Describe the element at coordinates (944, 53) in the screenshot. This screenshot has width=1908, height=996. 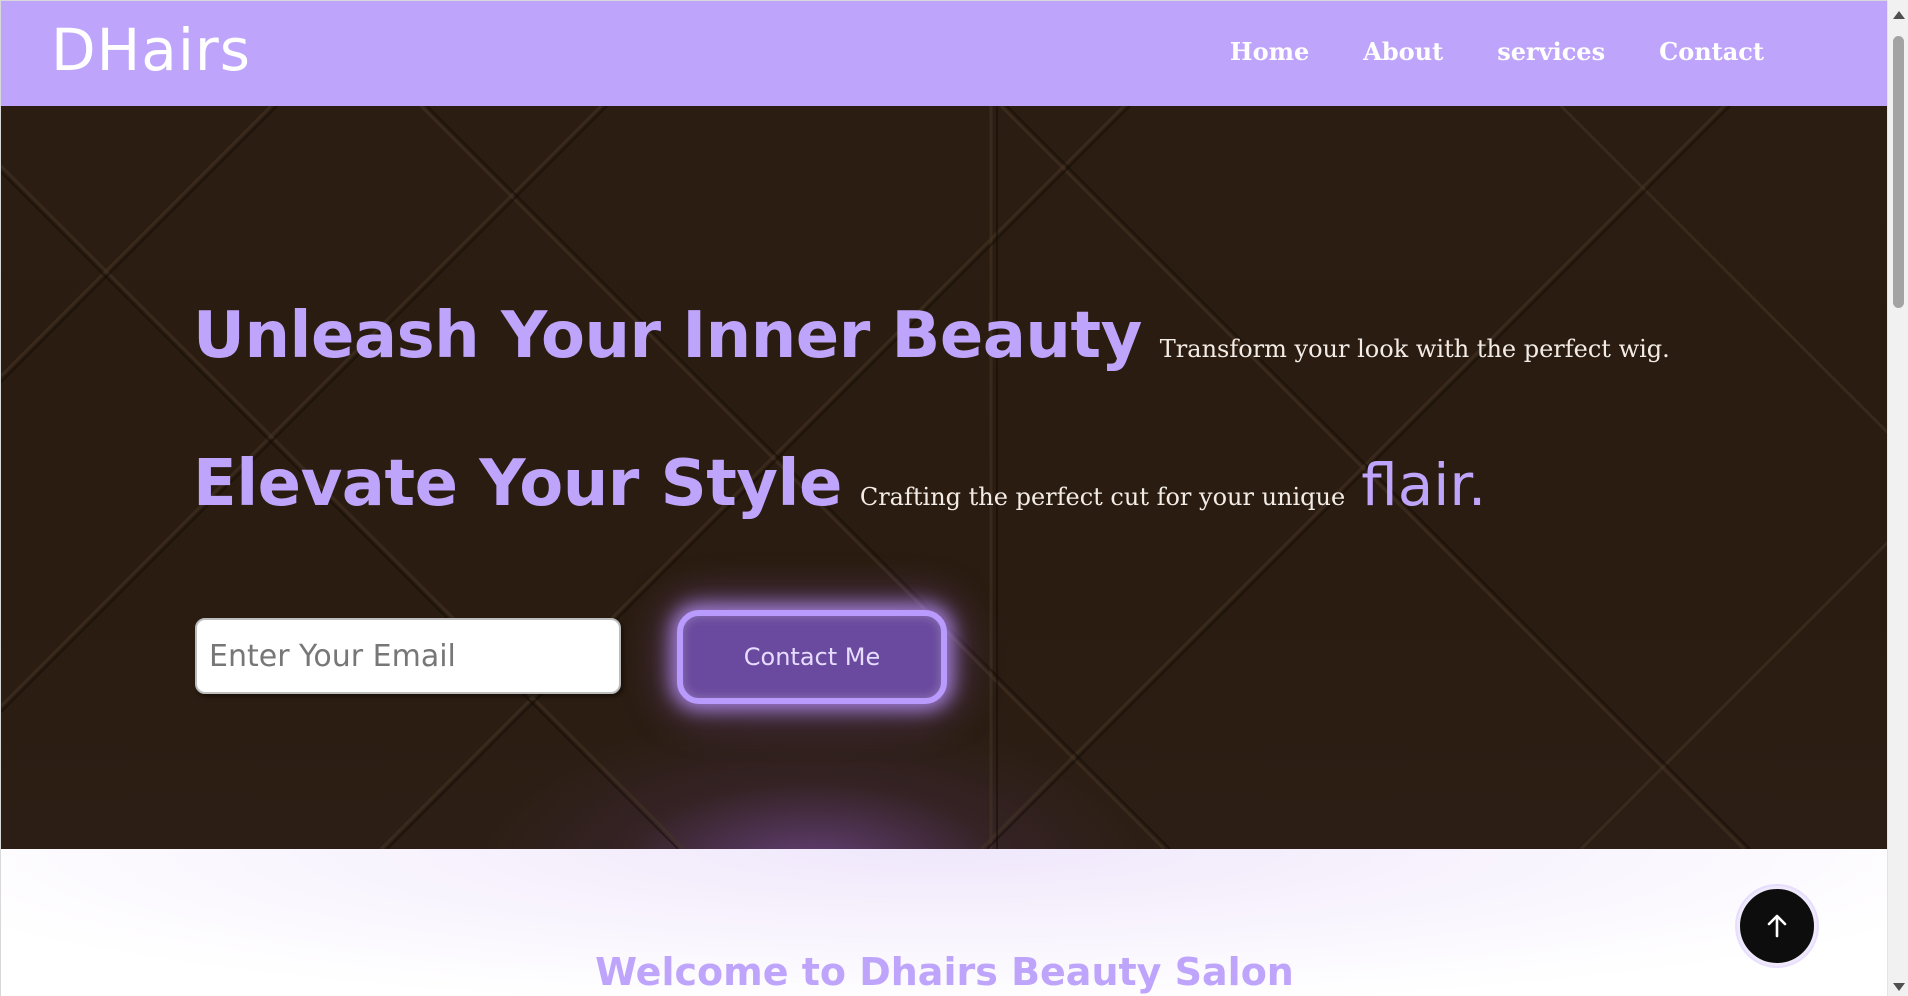
I see `navbar: DHairs Home About services Contact` at that location.